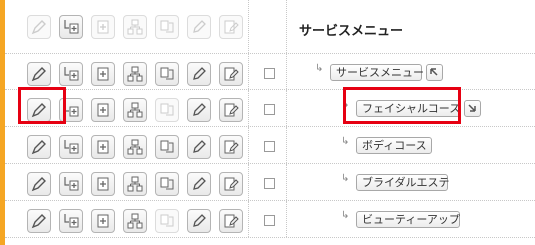 The image size is (535, 245). What do you see at coordinates (434, 72) in the screenshot?
I see `up-left-arrow-icon` at bounding box center [434, 72].